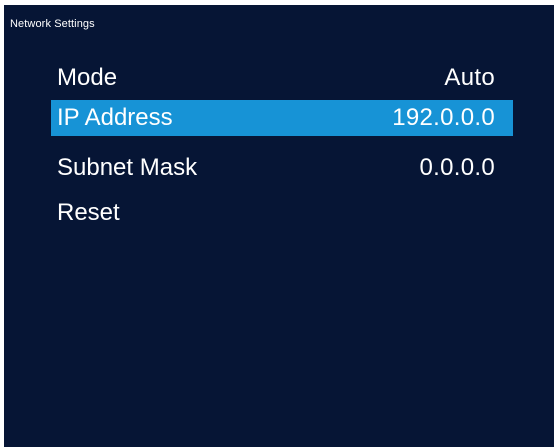  Describe the element at coordinates (469, 77) in the screenshot. I see `mode-value: Auto` at that location.